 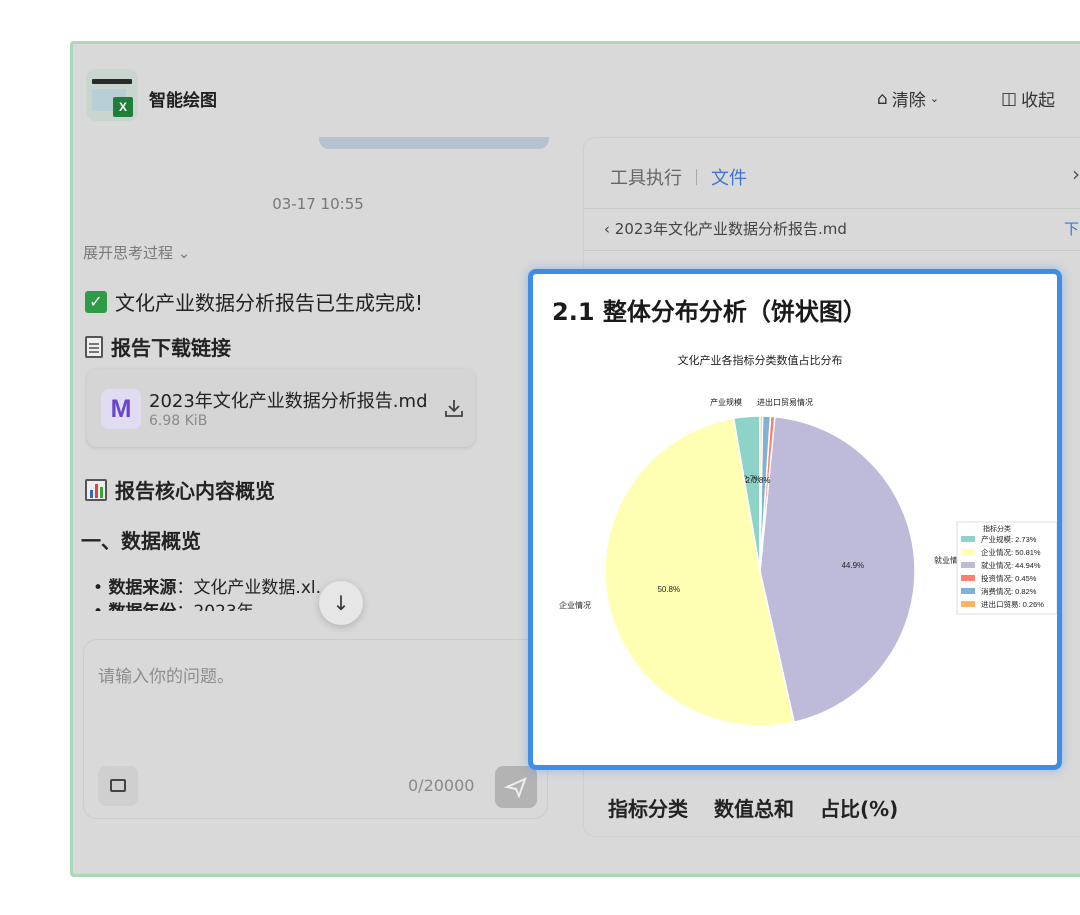 What do you see at coordinates (1038, 101) in the screenshot?
I see `collapse-label: 收起` at bounding box center [1038, 101].